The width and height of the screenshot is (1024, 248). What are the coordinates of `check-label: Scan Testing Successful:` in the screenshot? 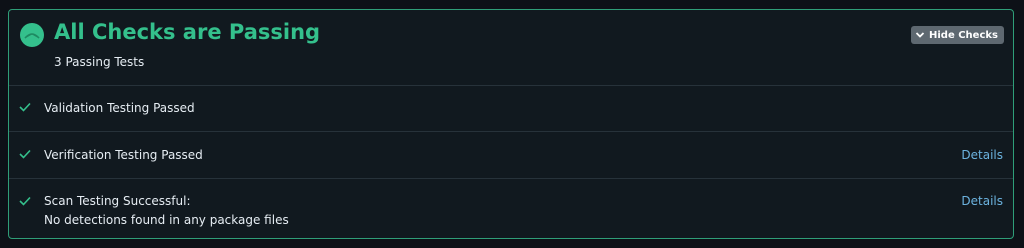 It's located at (117, 201).